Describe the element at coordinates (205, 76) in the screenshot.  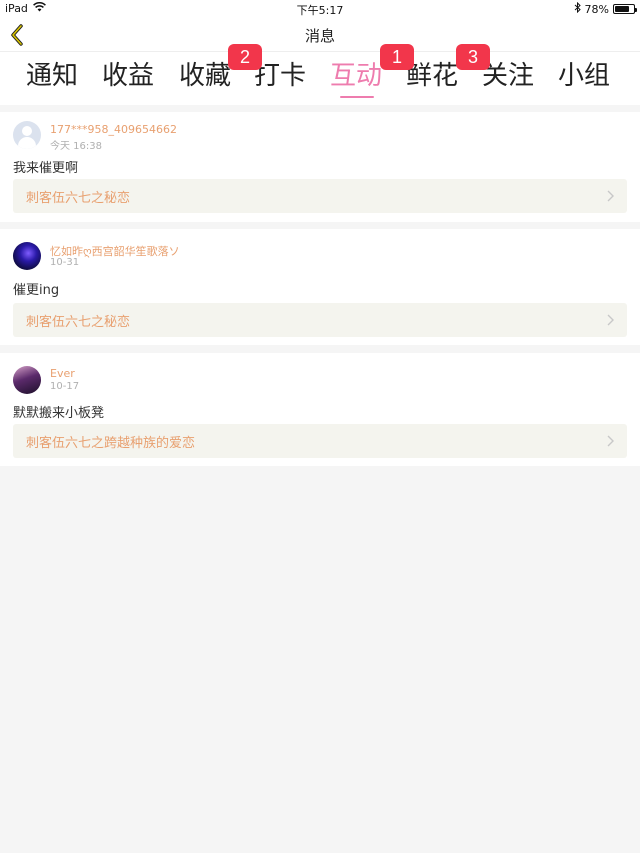
I see `tab-favorites: 收藏` at that location.